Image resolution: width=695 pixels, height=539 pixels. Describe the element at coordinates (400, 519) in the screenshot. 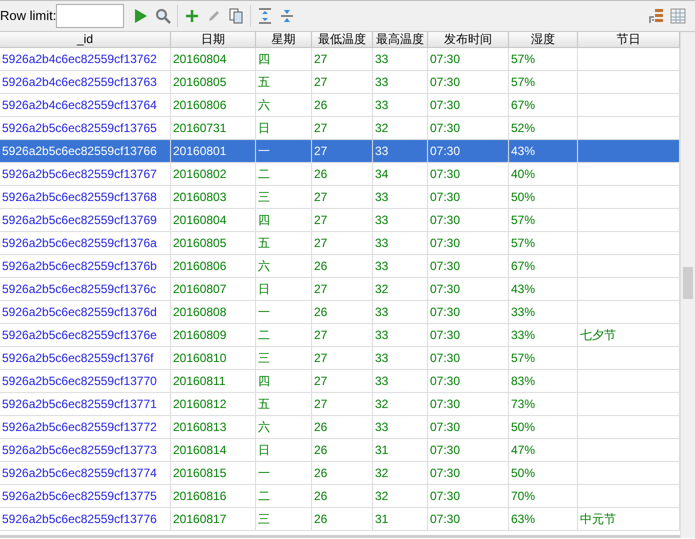

I see `table-cell: 31` at that location.